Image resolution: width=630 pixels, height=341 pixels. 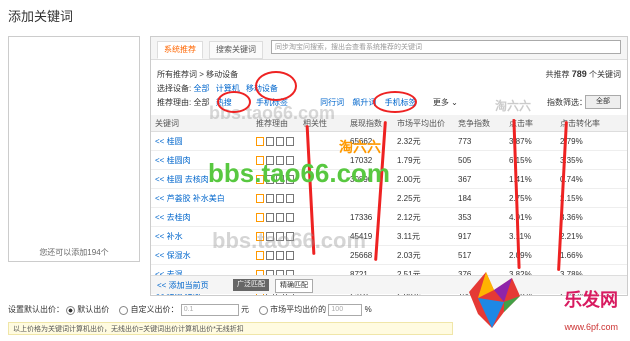 What do you see at coordinates (332, 102) in the screenshot?
I see `reason-peer: 同行词` at bounding box center [332, 102].